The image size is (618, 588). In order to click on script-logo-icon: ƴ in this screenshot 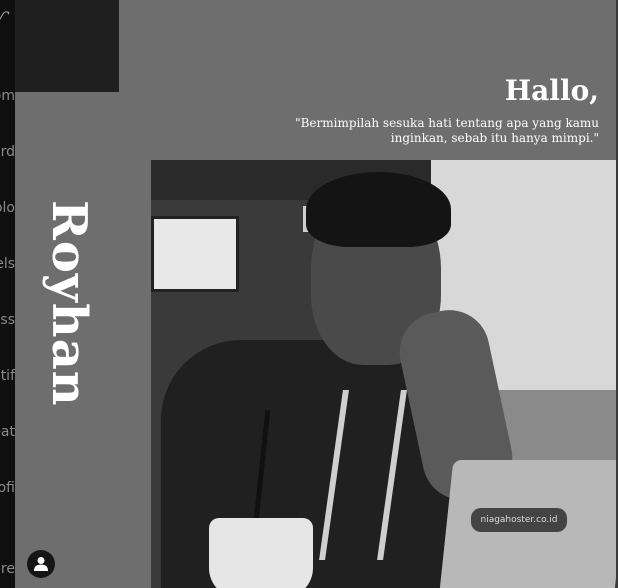, I will do `click(7, 17)`.